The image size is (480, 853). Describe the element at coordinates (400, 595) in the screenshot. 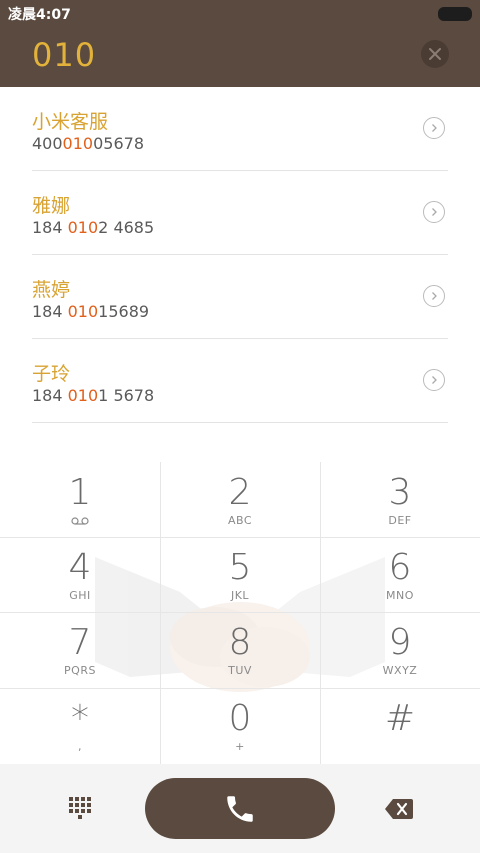

I see `key-letters: MNO` at that location.